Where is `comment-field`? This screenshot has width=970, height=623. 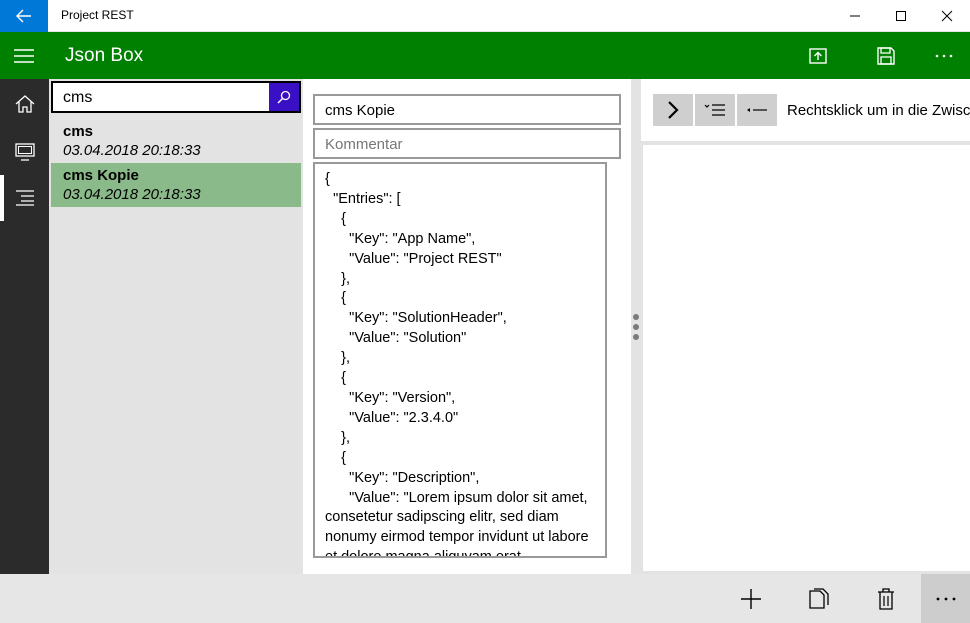
comment-field is located at coordinates (467, 143).